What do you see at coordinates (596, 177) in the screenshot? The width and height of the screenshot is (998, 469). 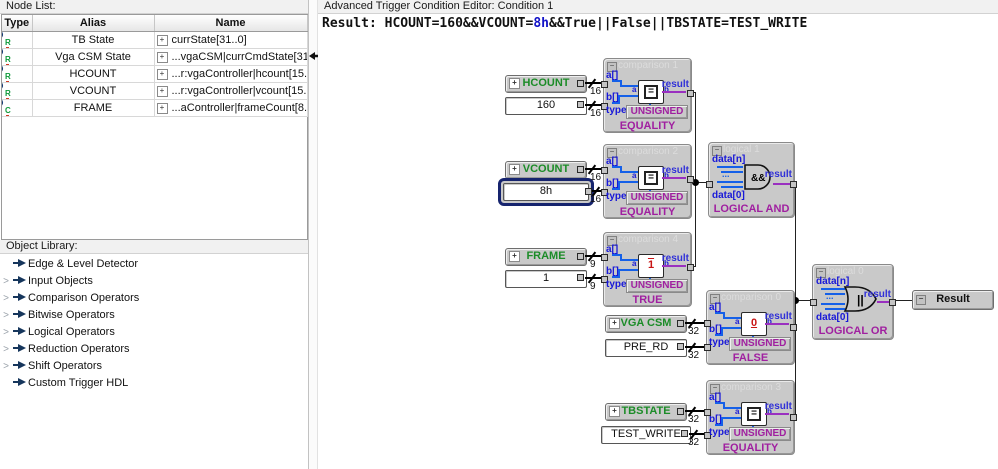 I see `bus-width: 16` at bounding box center [596, 177].